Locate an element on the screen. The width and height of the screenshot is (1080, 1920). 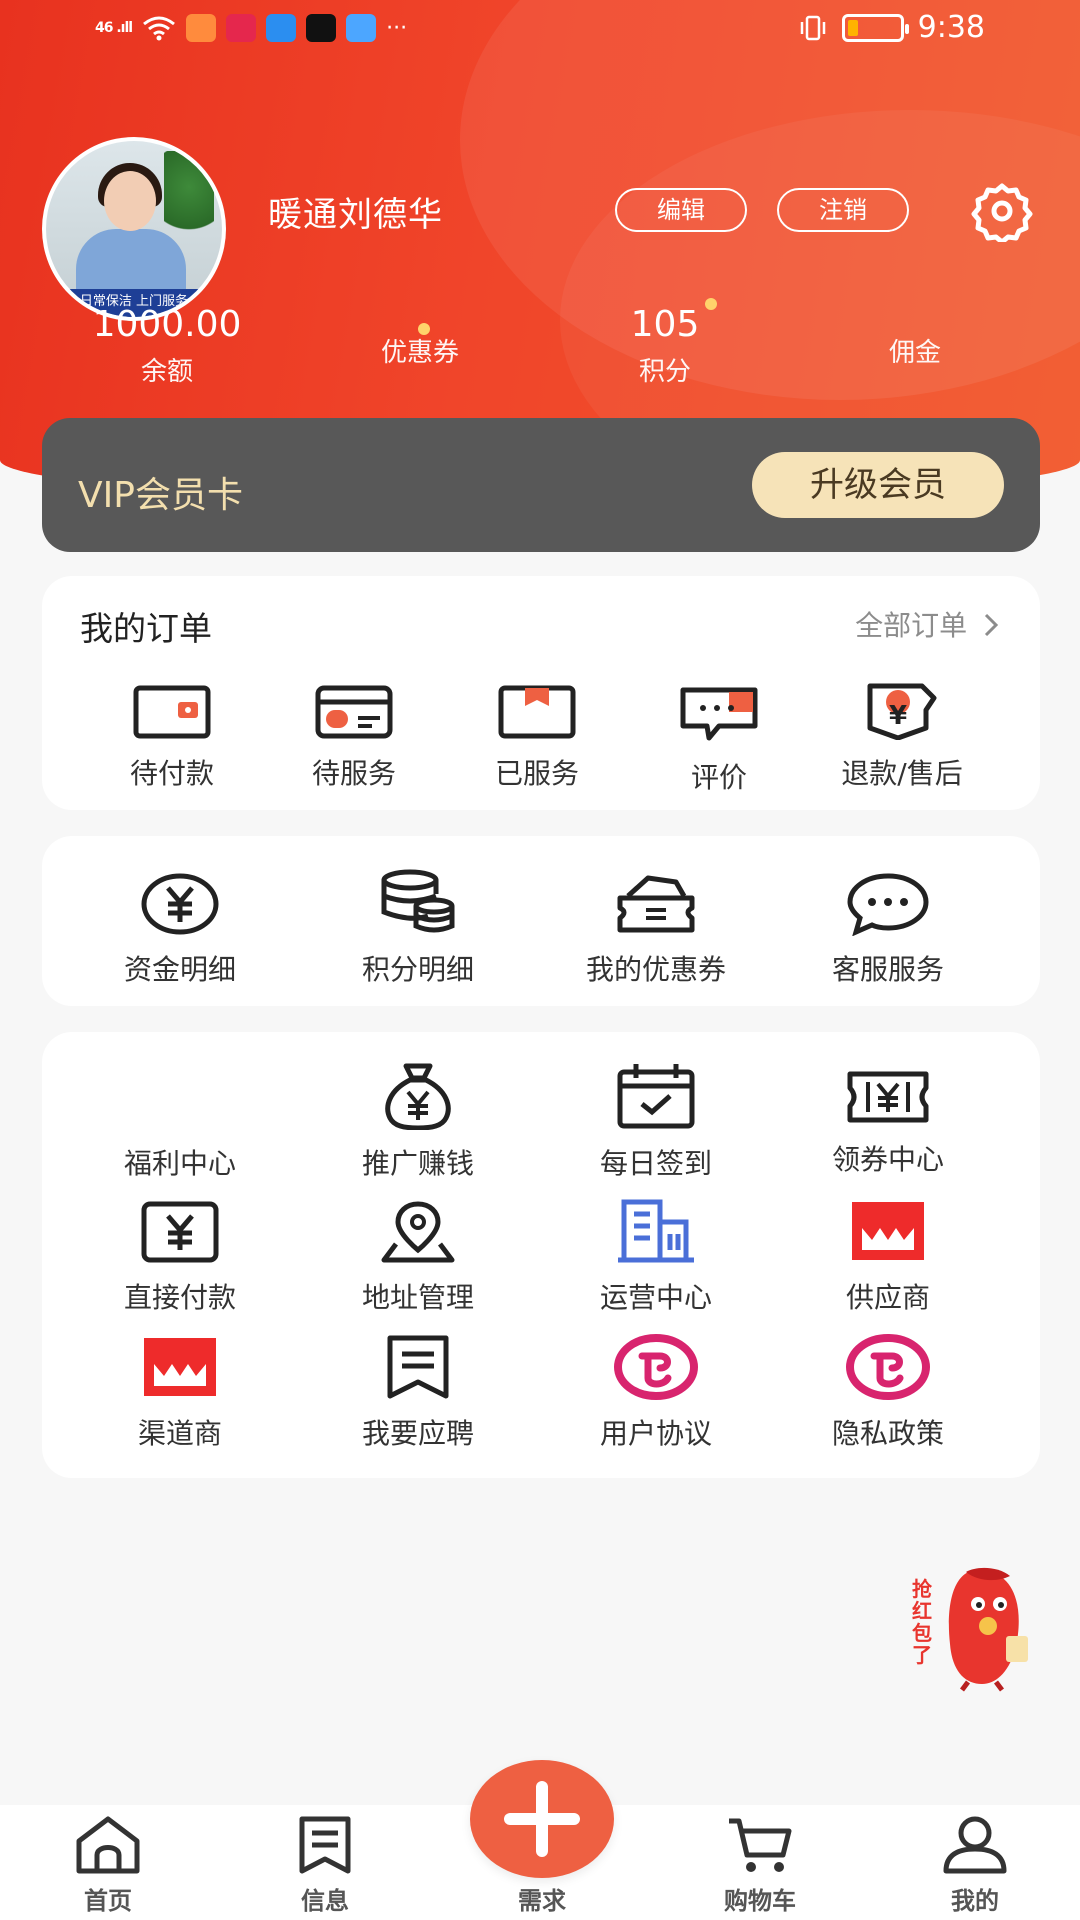
tool-label: 领券中心 is located at coordinates (887, 1159).